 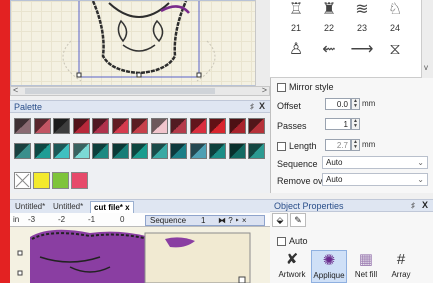 What do you see at coordinates (328, 28) in the screenshot?
I see `stitch-22-number: 22` at bounding box center [328, 28].